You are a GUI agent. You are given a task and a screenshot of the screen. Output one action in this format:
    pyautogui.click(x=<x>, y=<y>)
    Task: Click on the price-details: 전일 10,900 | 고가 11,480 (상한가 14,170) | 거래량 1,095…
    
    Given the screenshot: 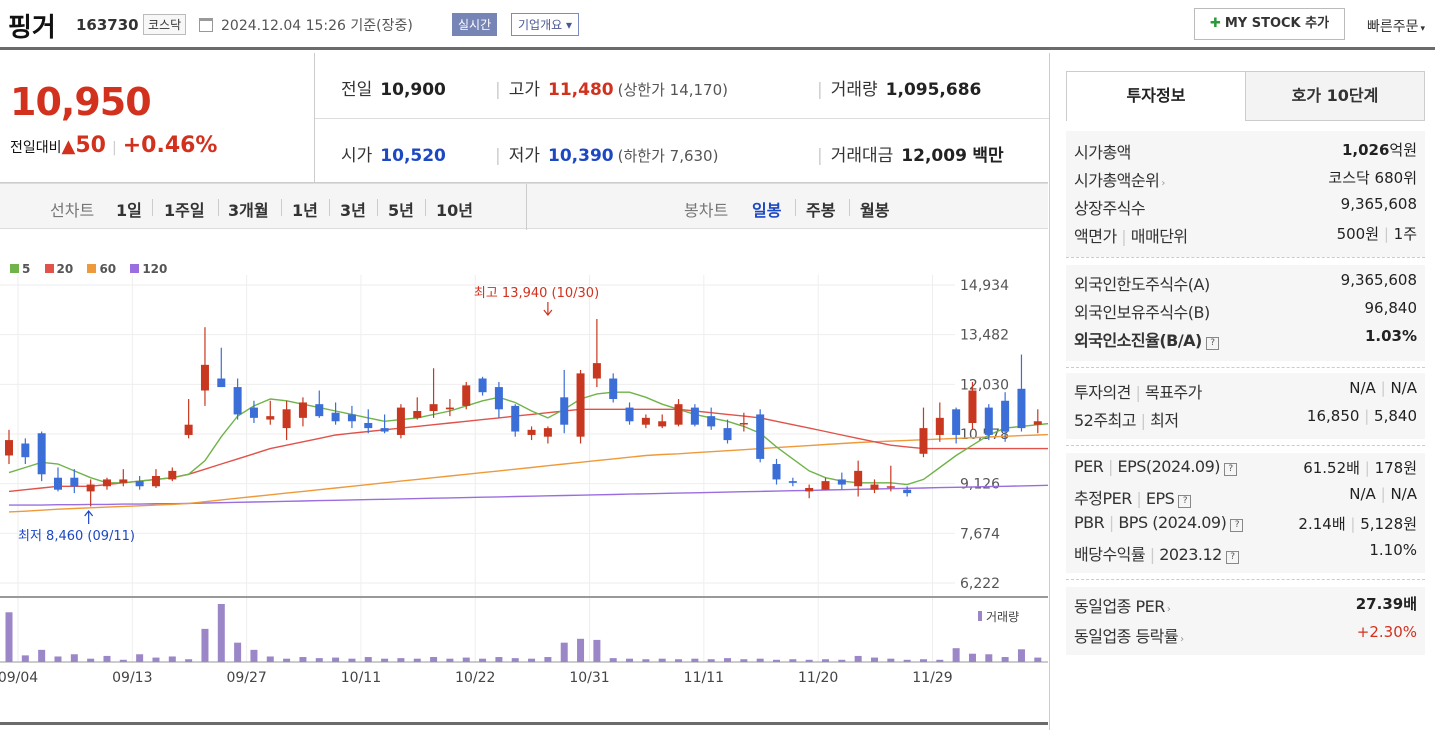 What is the action you would take?
    pyautogui.click(x=681, y=118)
    